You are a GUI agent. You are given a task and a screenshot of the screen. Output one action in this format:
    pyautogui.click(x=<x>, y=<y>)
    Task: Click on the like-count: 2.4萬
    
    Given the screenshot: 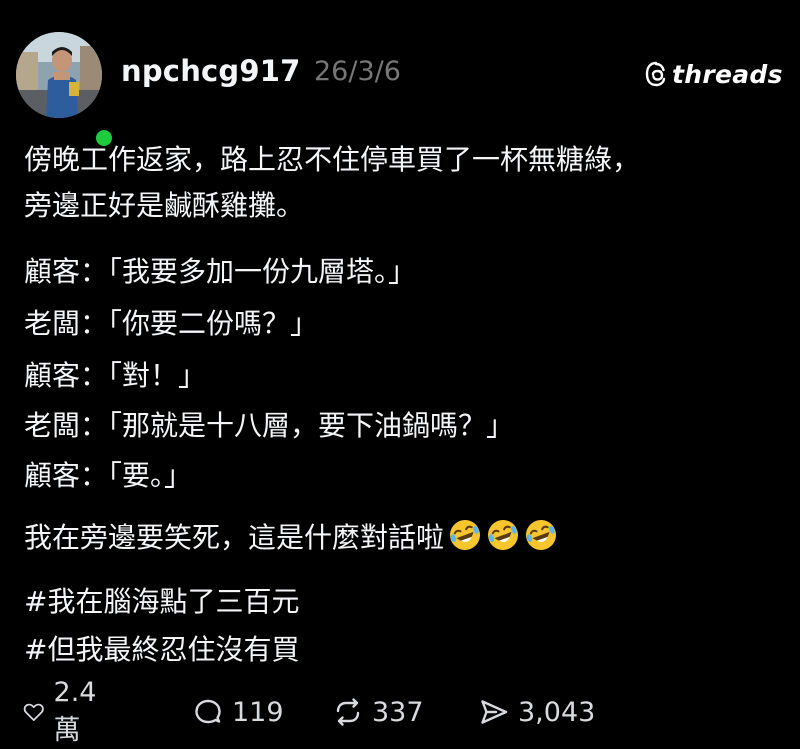 What is the action you would take?
    pyautogui.click(x=75, y=711)
    